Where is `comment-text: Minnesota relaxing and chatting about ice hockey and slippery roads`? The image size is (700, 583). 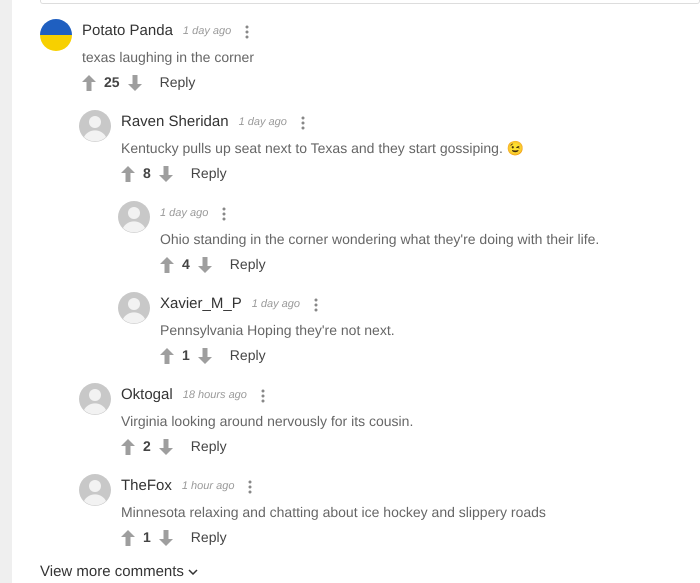
comment-text: Minnesota relaxing and chatting about ice hockey and slippery roads is located at coordinates (333, 512).